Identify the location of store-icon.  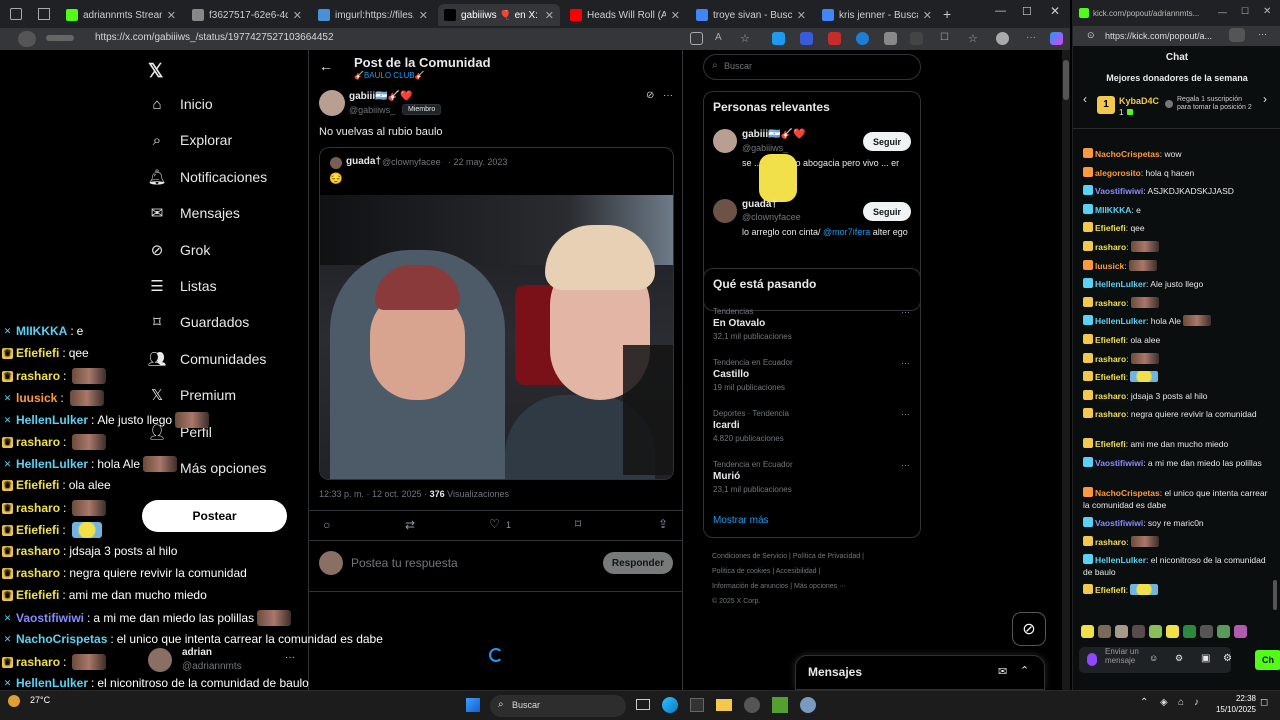
(697, 705).